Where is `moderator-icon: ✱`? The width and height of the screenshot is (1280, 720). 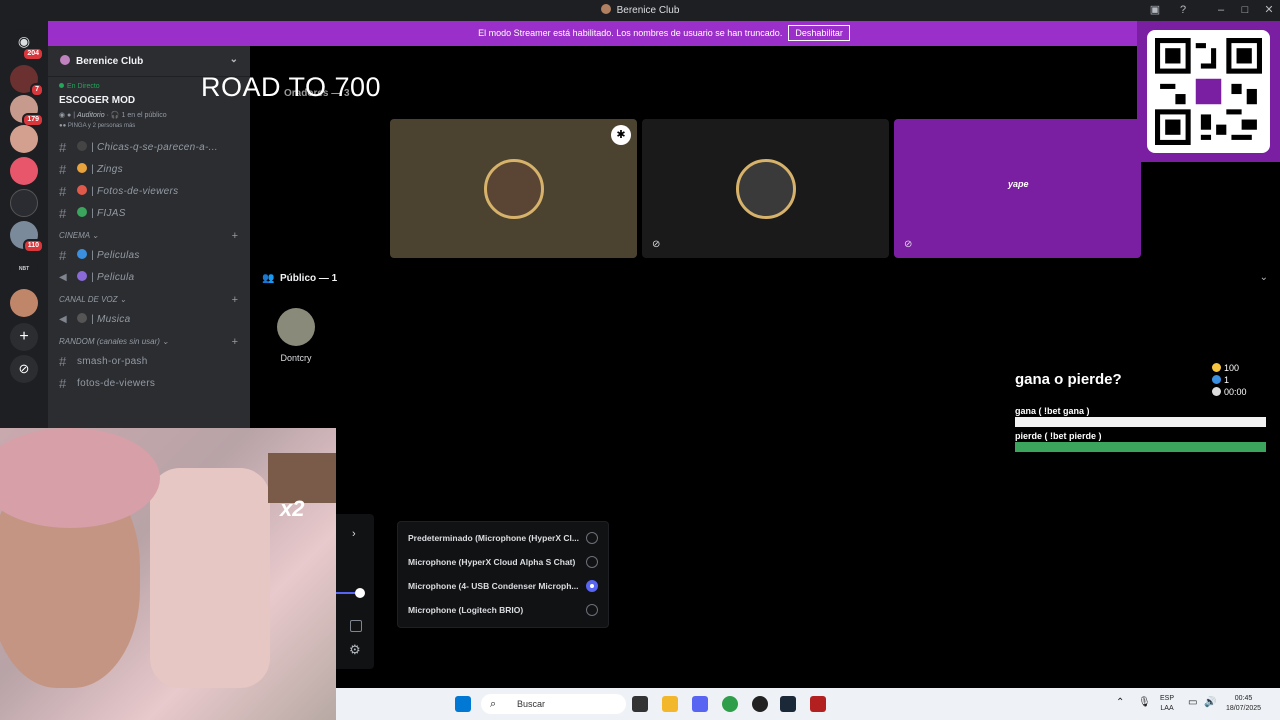
moderator-icon: ✱ is located at coordinates (621, 135).